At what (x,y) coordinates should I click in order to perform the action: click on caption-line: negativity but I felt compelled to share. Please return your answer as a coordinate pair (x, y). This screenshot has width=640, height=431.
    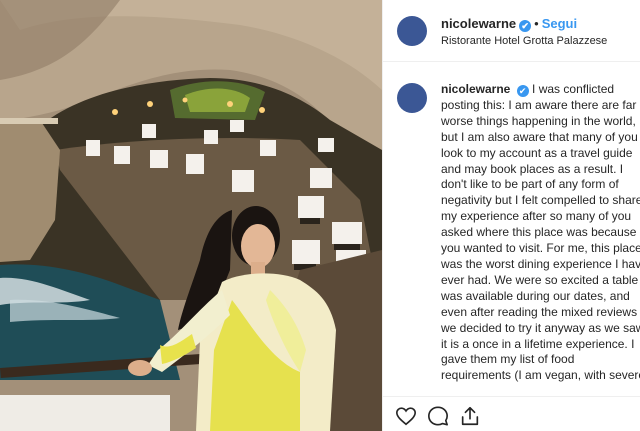
    Looking at the image, I should click on (540, 200).